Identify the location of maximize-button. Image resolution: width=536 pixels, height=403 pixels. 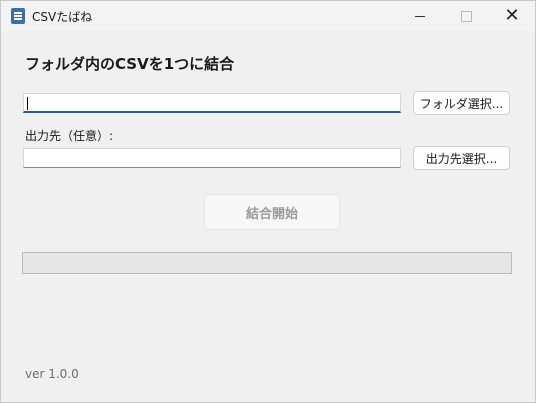
(466, 16).